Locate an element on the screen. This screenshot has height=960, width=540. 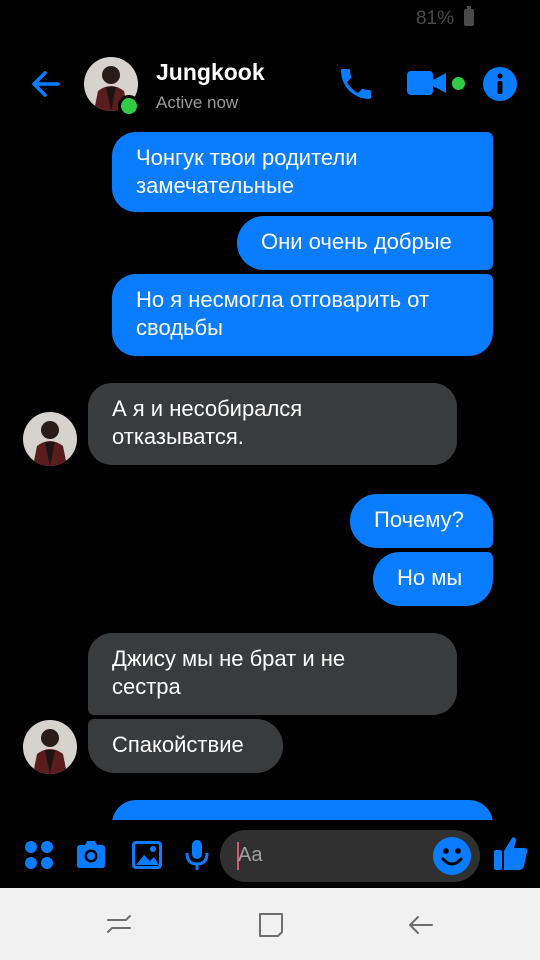
message-bubble-outgoing-partial is located at coordinates (302, 810).